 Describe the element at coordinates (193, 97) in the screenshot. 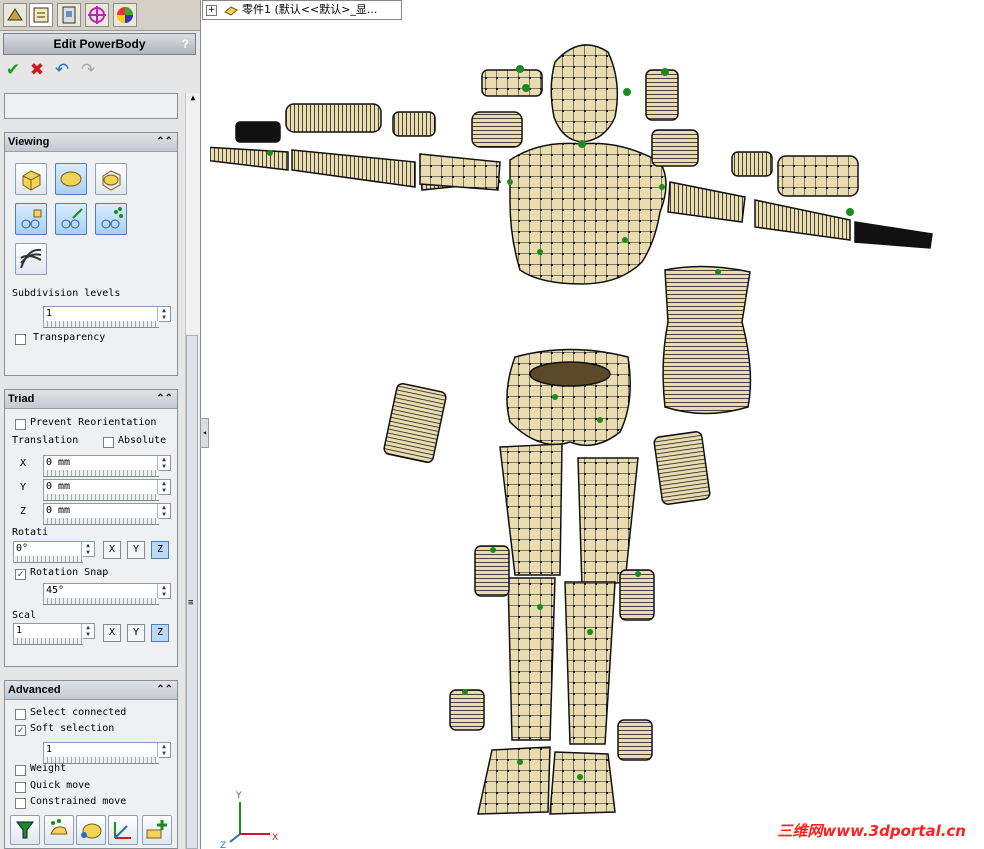

I see `scroll-up-icon: ▲` at that location.